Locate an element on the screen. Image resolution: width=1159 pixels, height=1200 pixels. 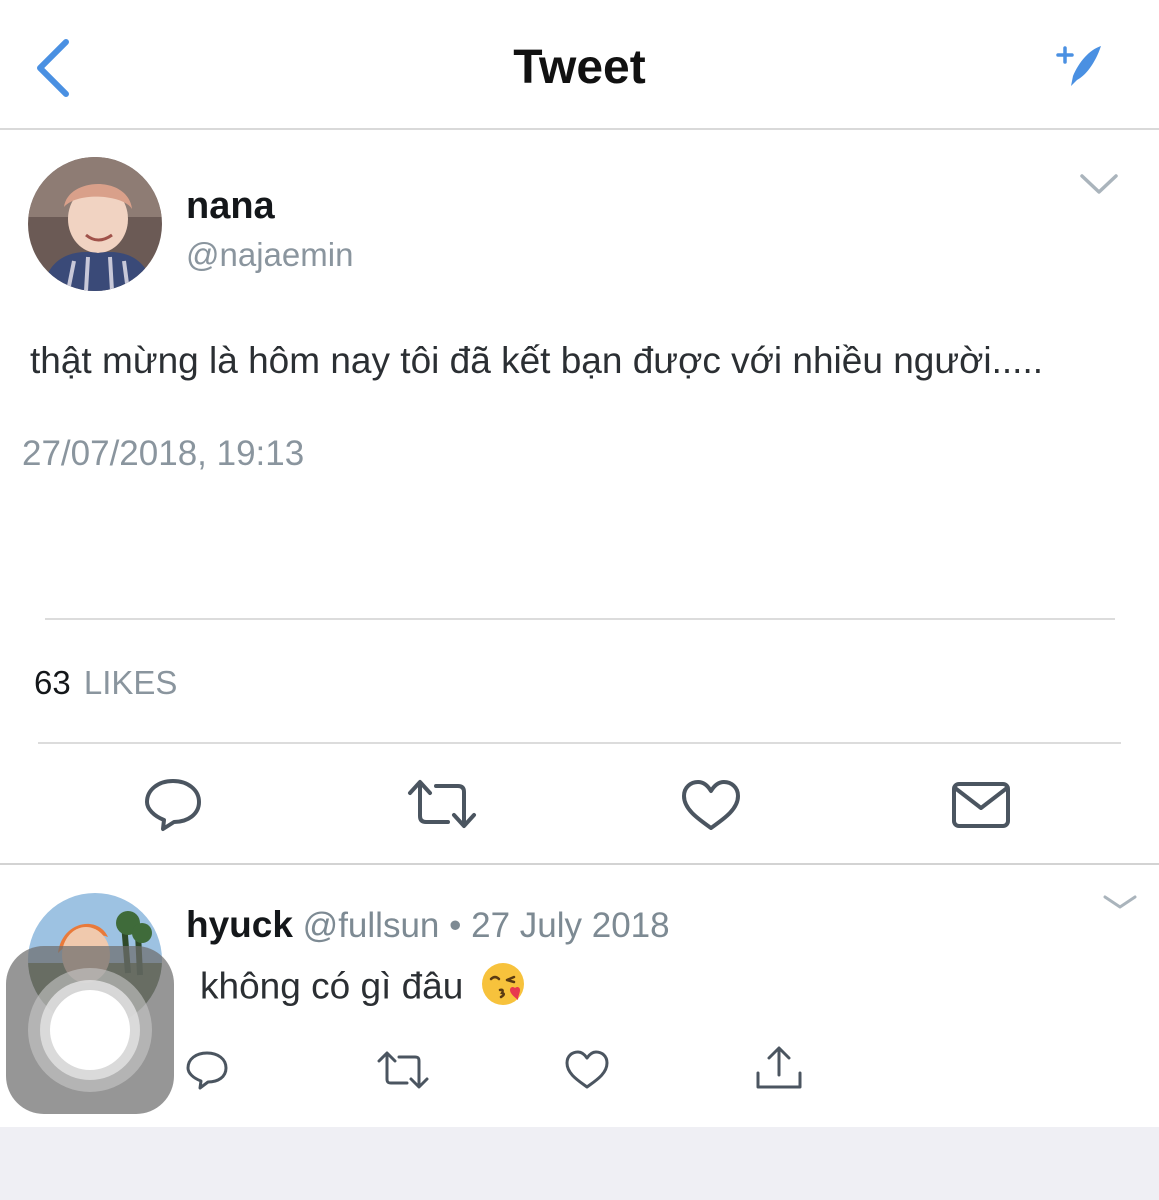
page-title: Tweet is located at coordinates (579, 67).